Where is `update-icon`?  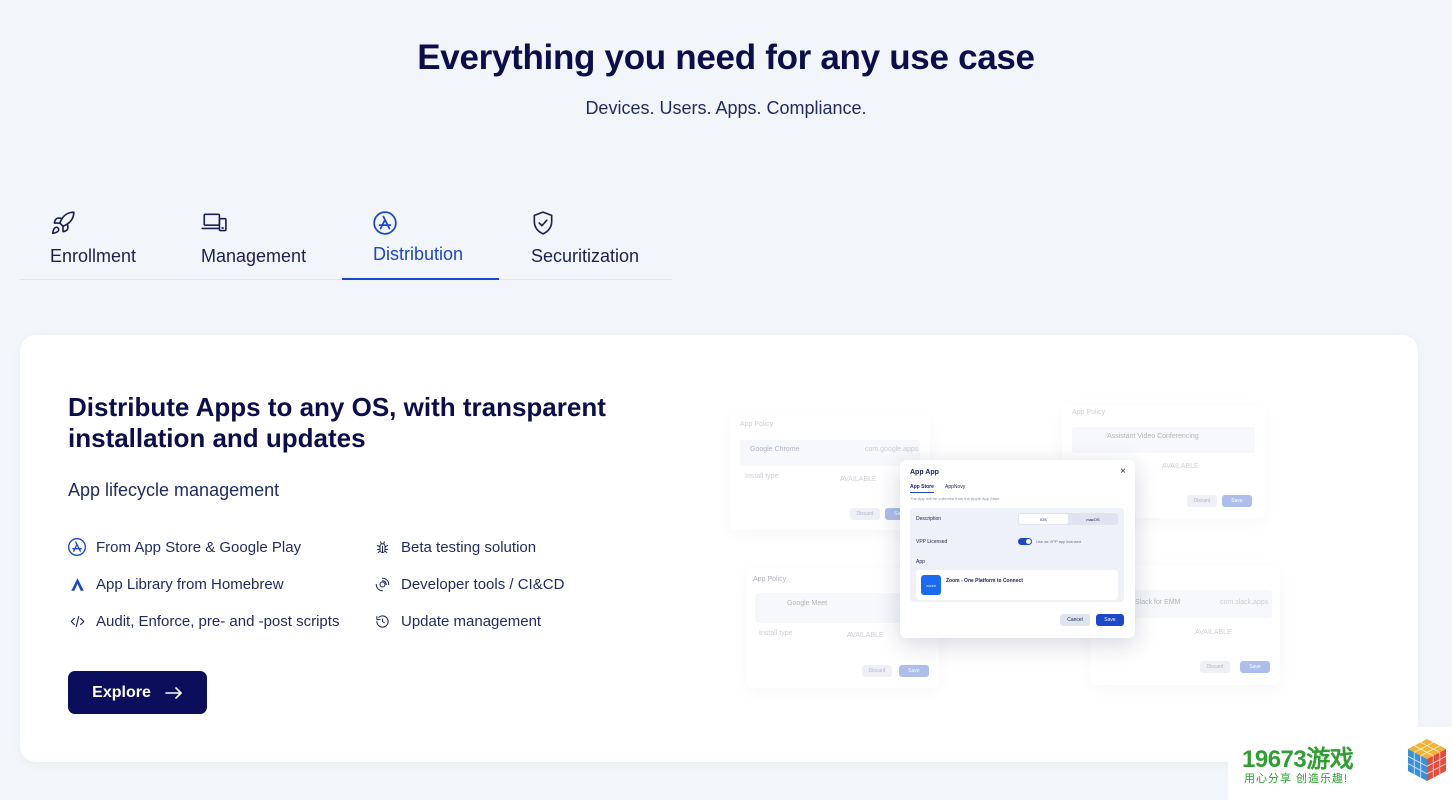 update-icon is located at coordinates (382, 621).